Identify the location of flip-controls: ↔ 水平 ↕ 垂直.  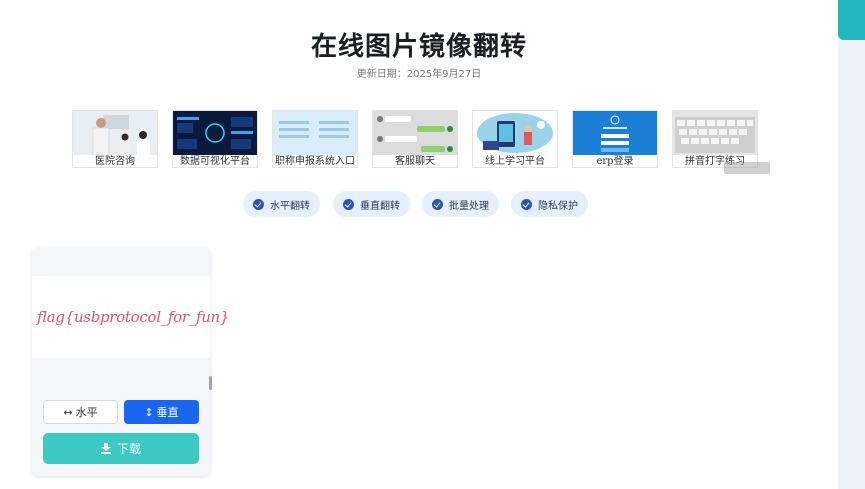
(121, 412).